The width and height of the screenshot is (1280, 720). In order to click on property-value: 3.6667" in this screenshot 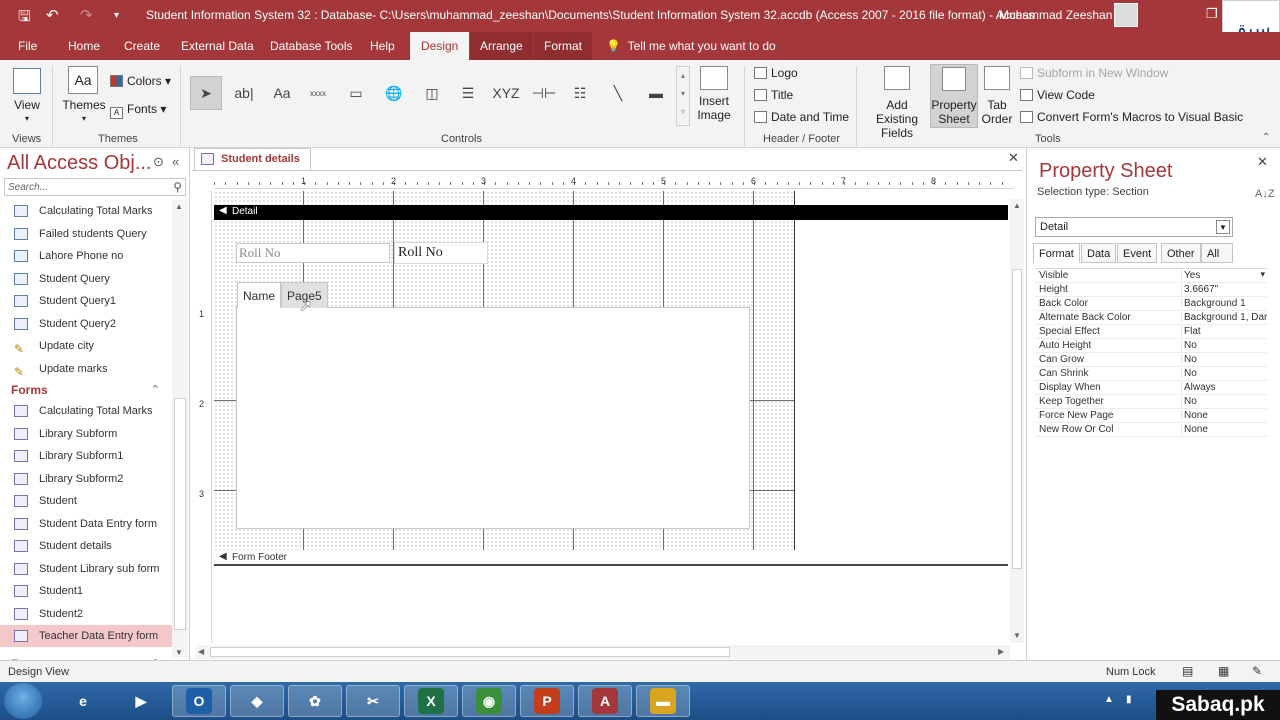, I will do `click(1224, 289)`.